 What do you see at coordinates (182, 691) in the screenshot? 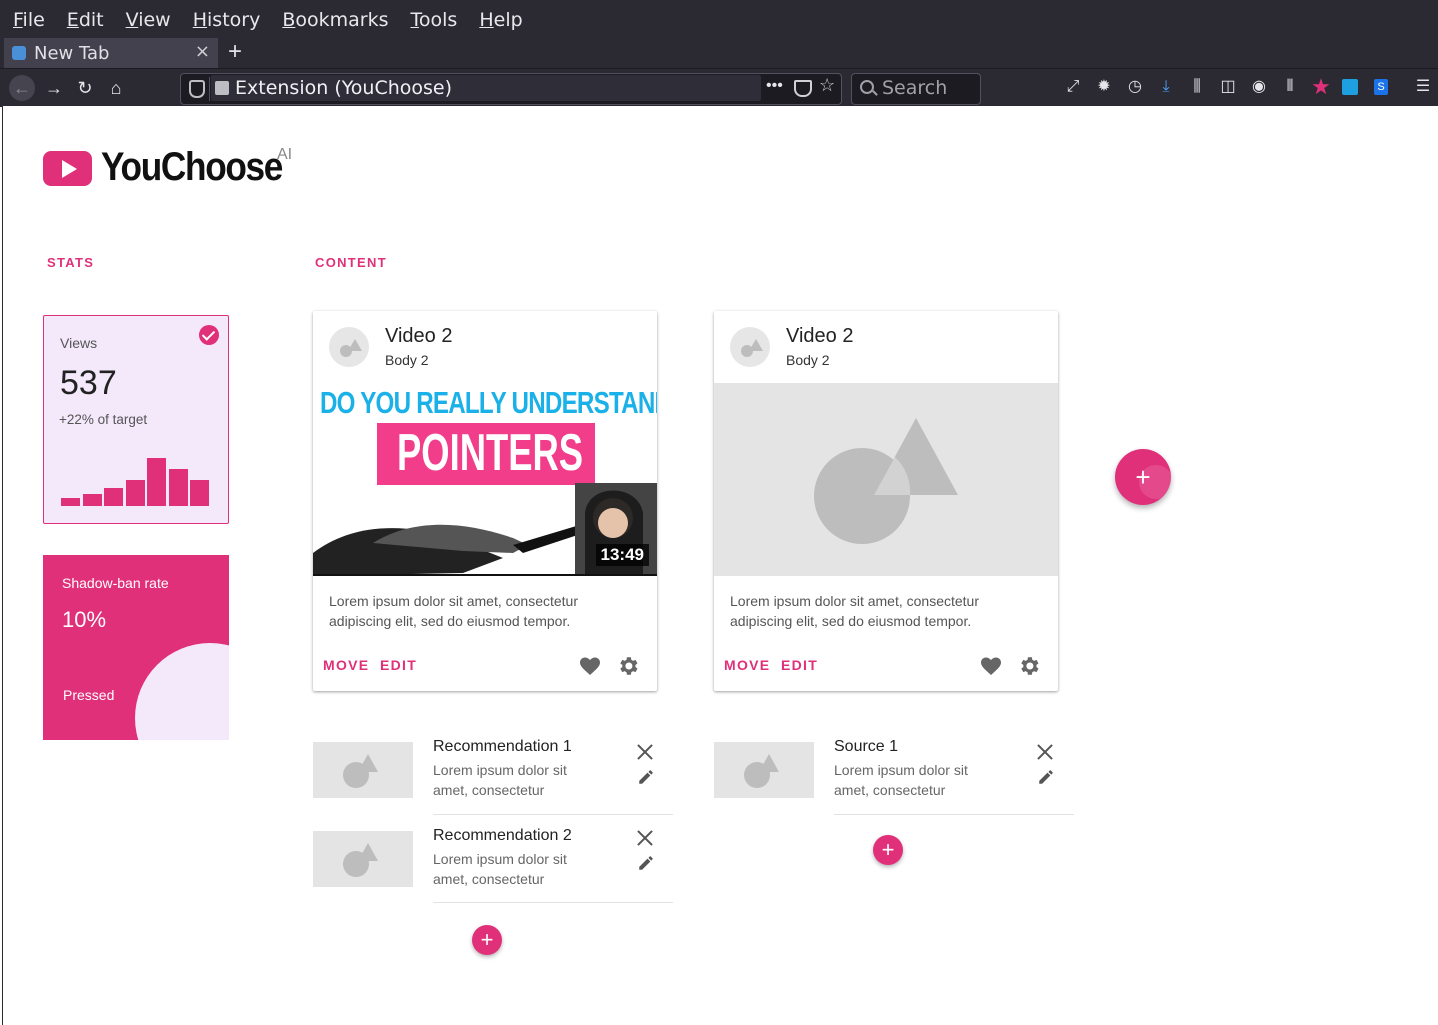
I see `ripple-effect` at bounding box center [182, 691].